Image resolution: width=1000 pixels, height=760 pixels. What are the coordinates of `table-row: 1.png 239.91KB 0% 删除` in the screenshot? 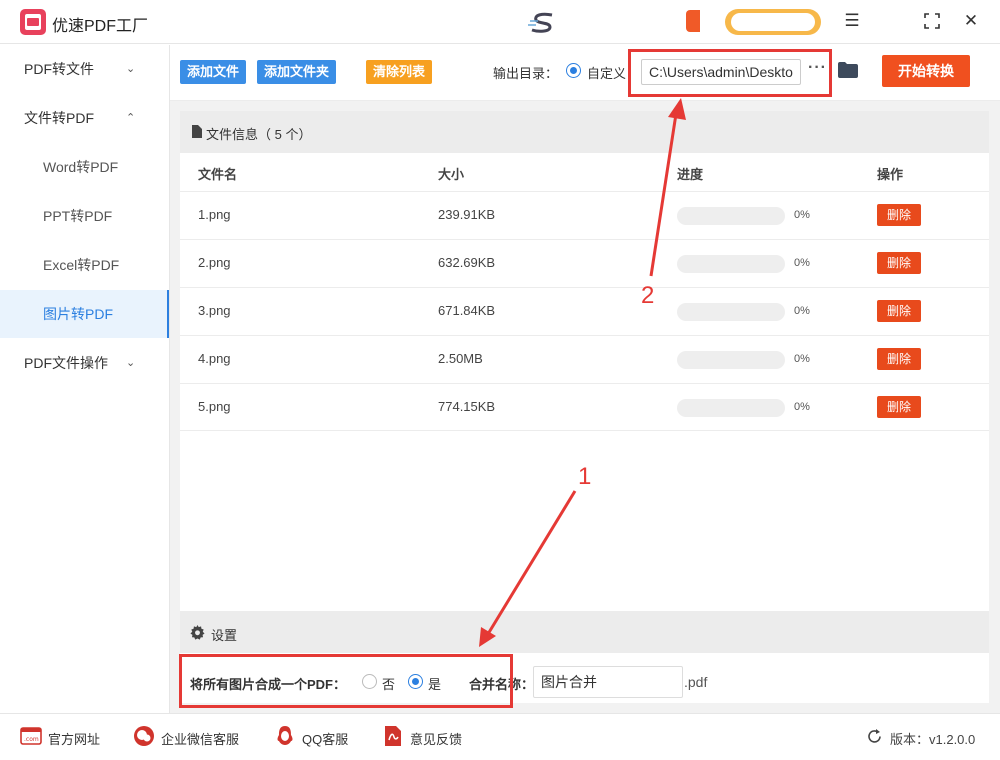 It's located at (584, 215).